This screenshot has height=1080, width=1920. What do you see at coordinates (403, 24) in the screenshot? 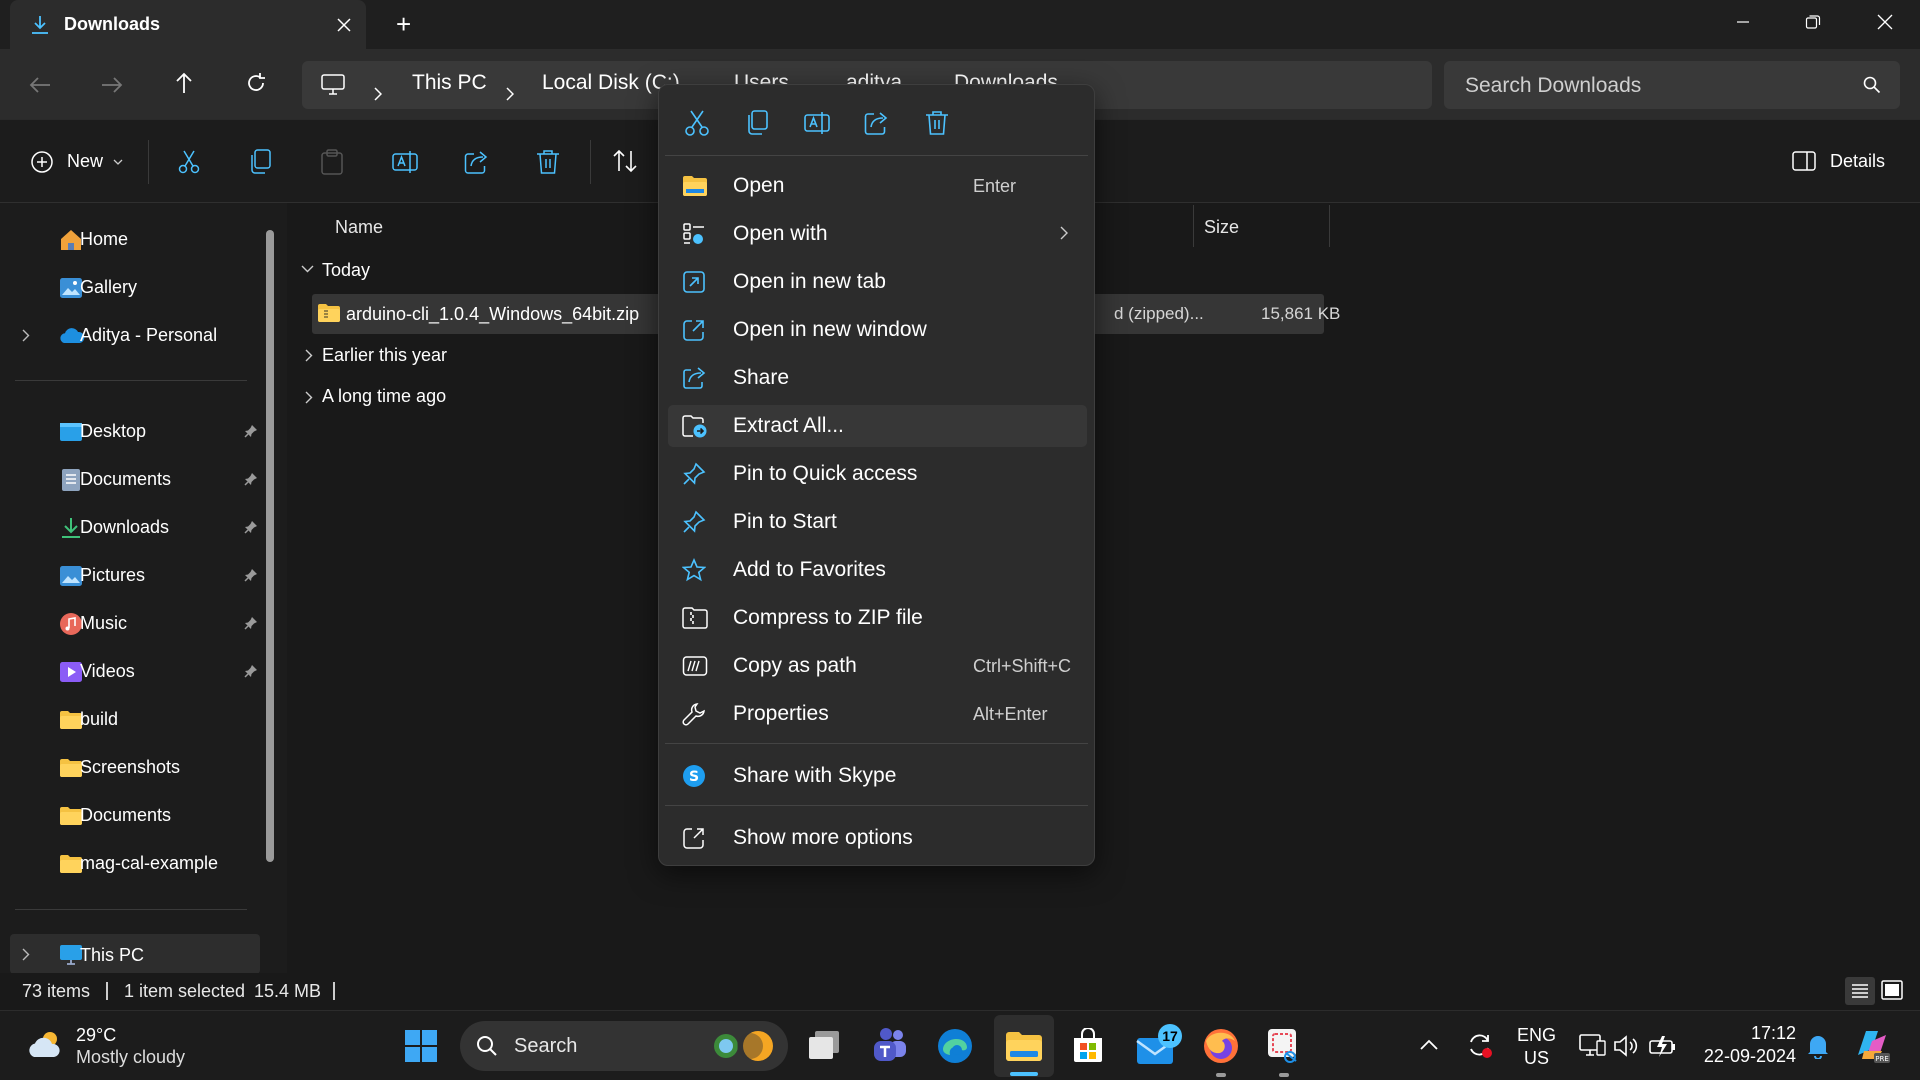
I see `new-tab-button: +` at bounding box center [403, 24].